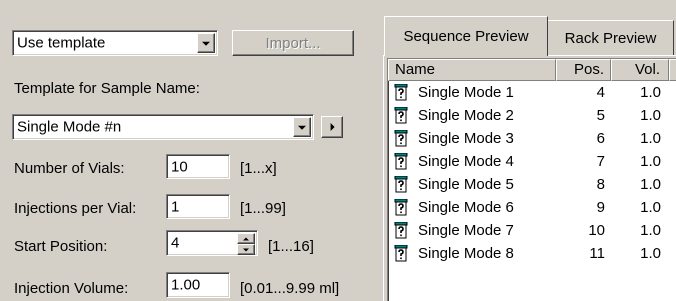 The height and width of the screenshot is (301, 676). What do you see at coordinates (107, 88) in the screenshot?
I see `template-label: Template for Sample Name:` at bounding box center [107, 88].